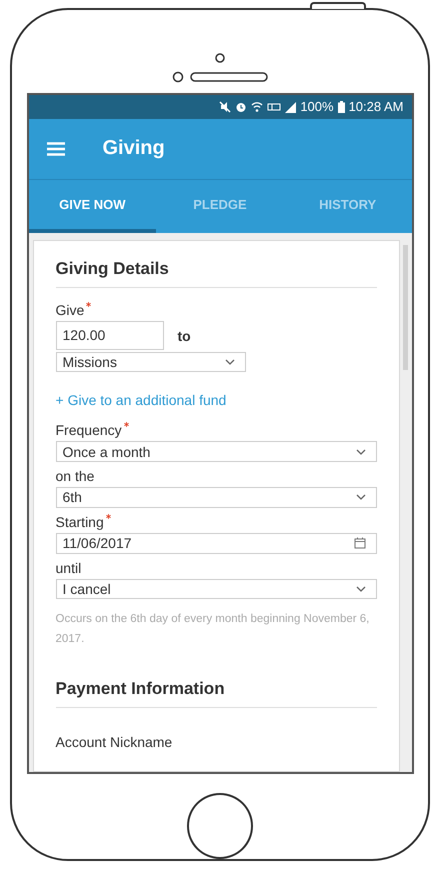 The image size is (440, 871). I want to click on select-field: Once a month, so click(216, 451).